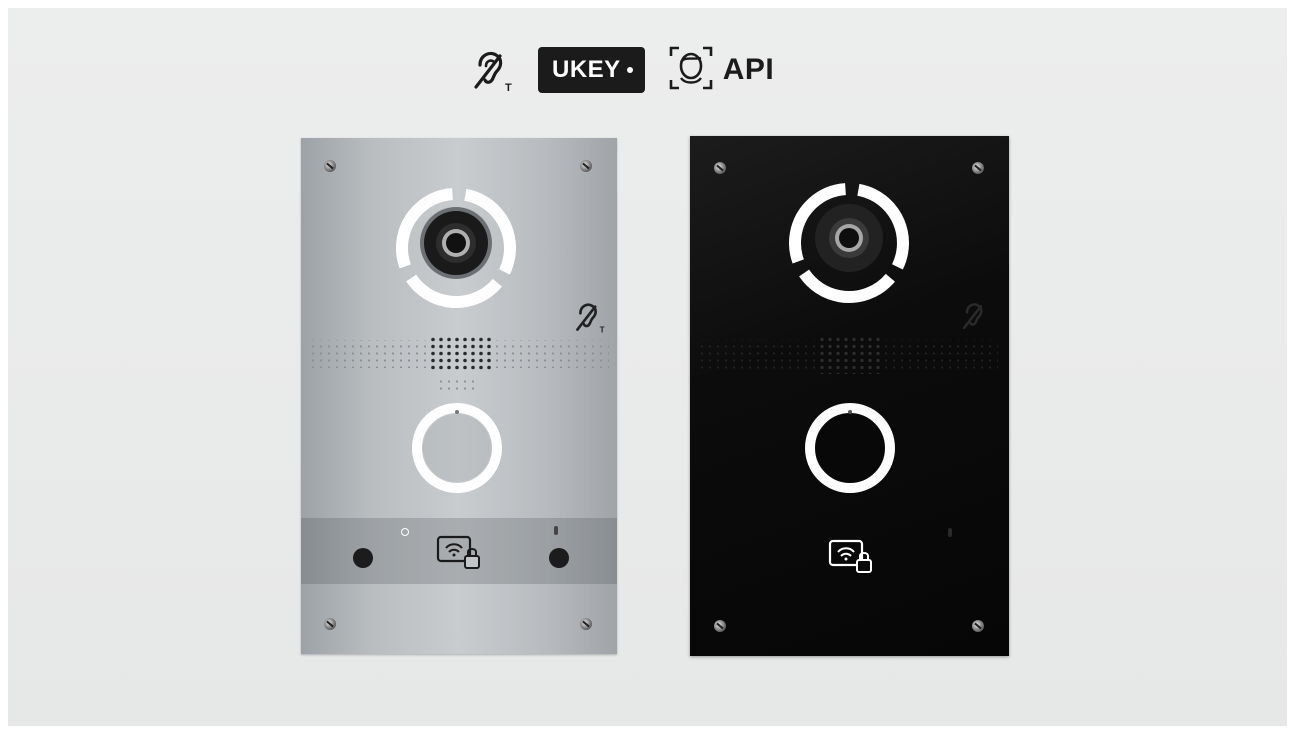 The height and width of the screenshot is (734, 1295). I want to click on button-left, so click(363, 558).